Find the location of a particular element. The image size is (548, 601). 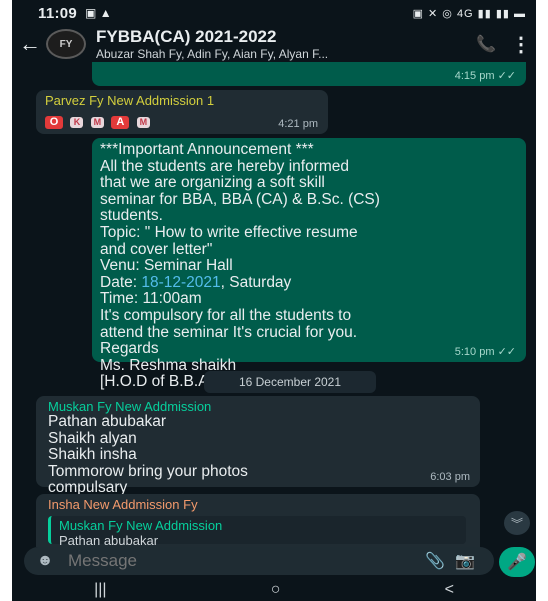

reaction-letter: K is located at coordinates (77, 122).